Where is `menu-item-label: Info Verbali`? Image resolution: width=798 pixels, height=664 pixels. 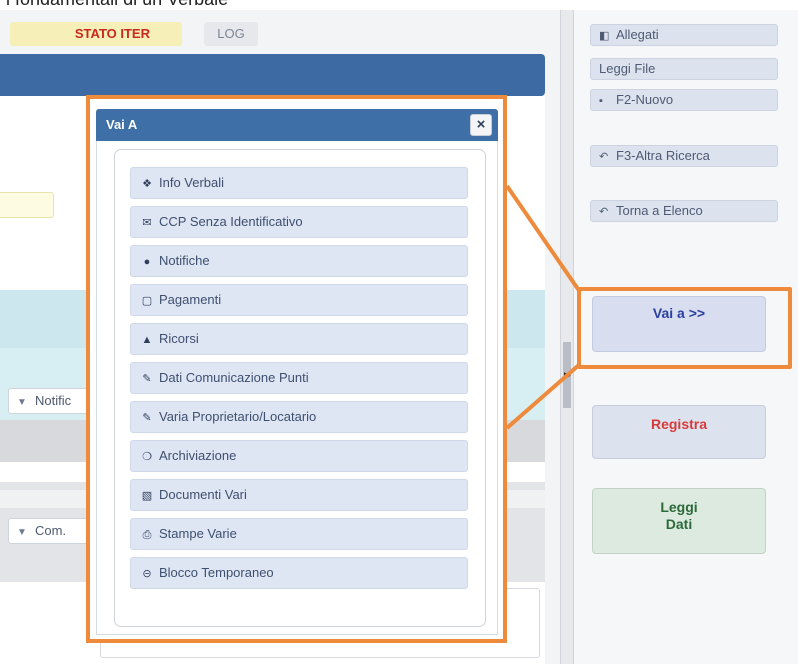 menu-item-label: Info Verbali is located at coordinates (192, 182).